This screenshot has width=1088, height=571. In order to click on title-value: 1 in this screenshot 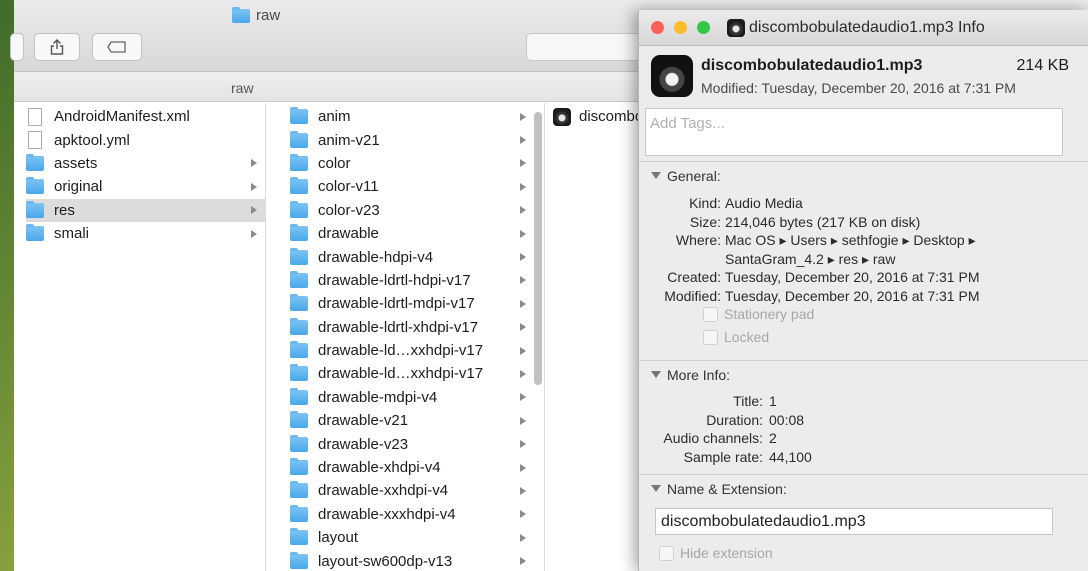, I will do `click(773, 401)`.